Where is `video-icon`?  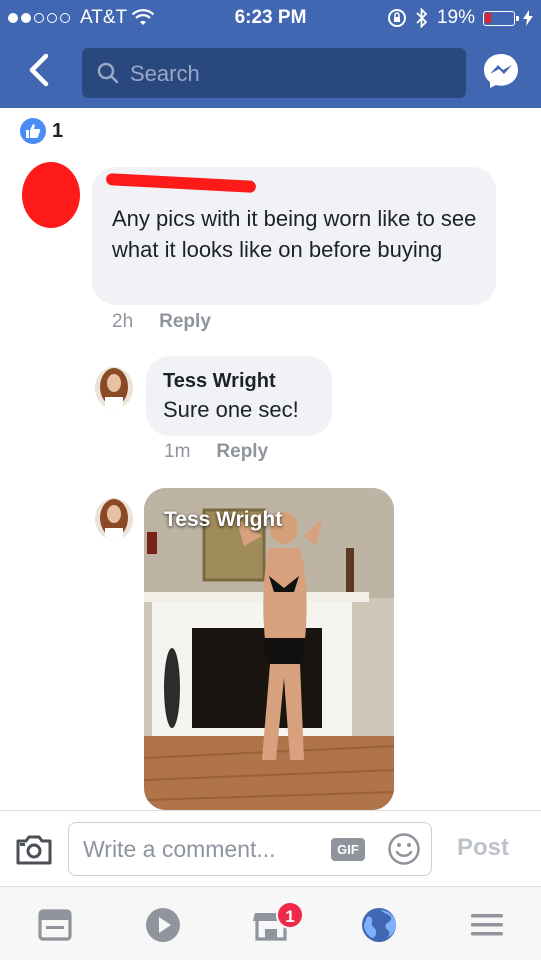
video-icon is located at coordinates (163, 925).